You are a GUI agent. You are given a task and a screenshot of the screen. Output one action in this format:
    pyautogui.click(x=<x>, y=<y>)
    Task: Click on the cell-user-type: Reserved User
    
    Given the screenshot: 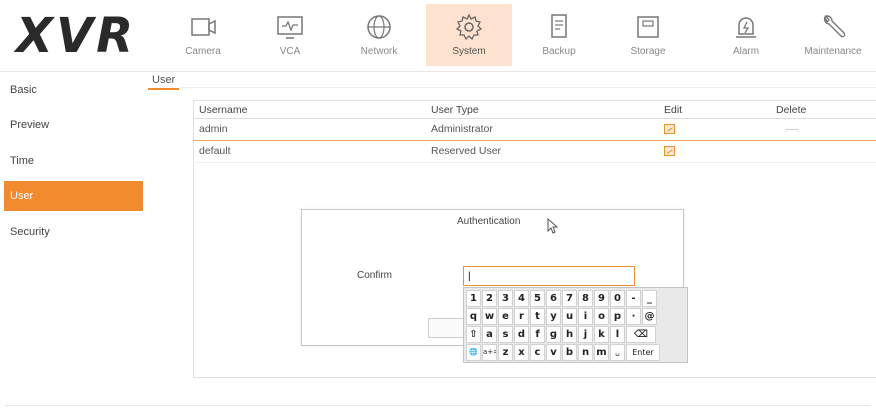 What is the action you would take?
    pyautogui.click(x=541, y=151)
    